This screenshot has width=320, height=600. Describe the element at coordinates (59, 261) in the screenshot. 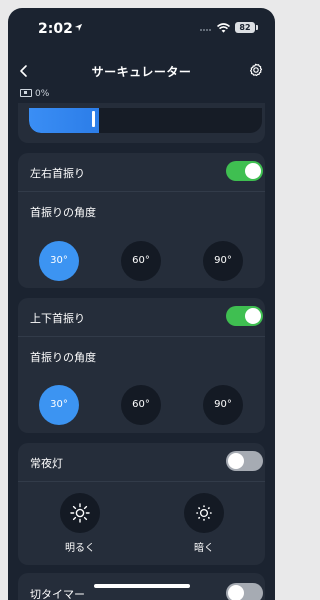

I see `horizontal-angle-30-button: 30°` at that location.